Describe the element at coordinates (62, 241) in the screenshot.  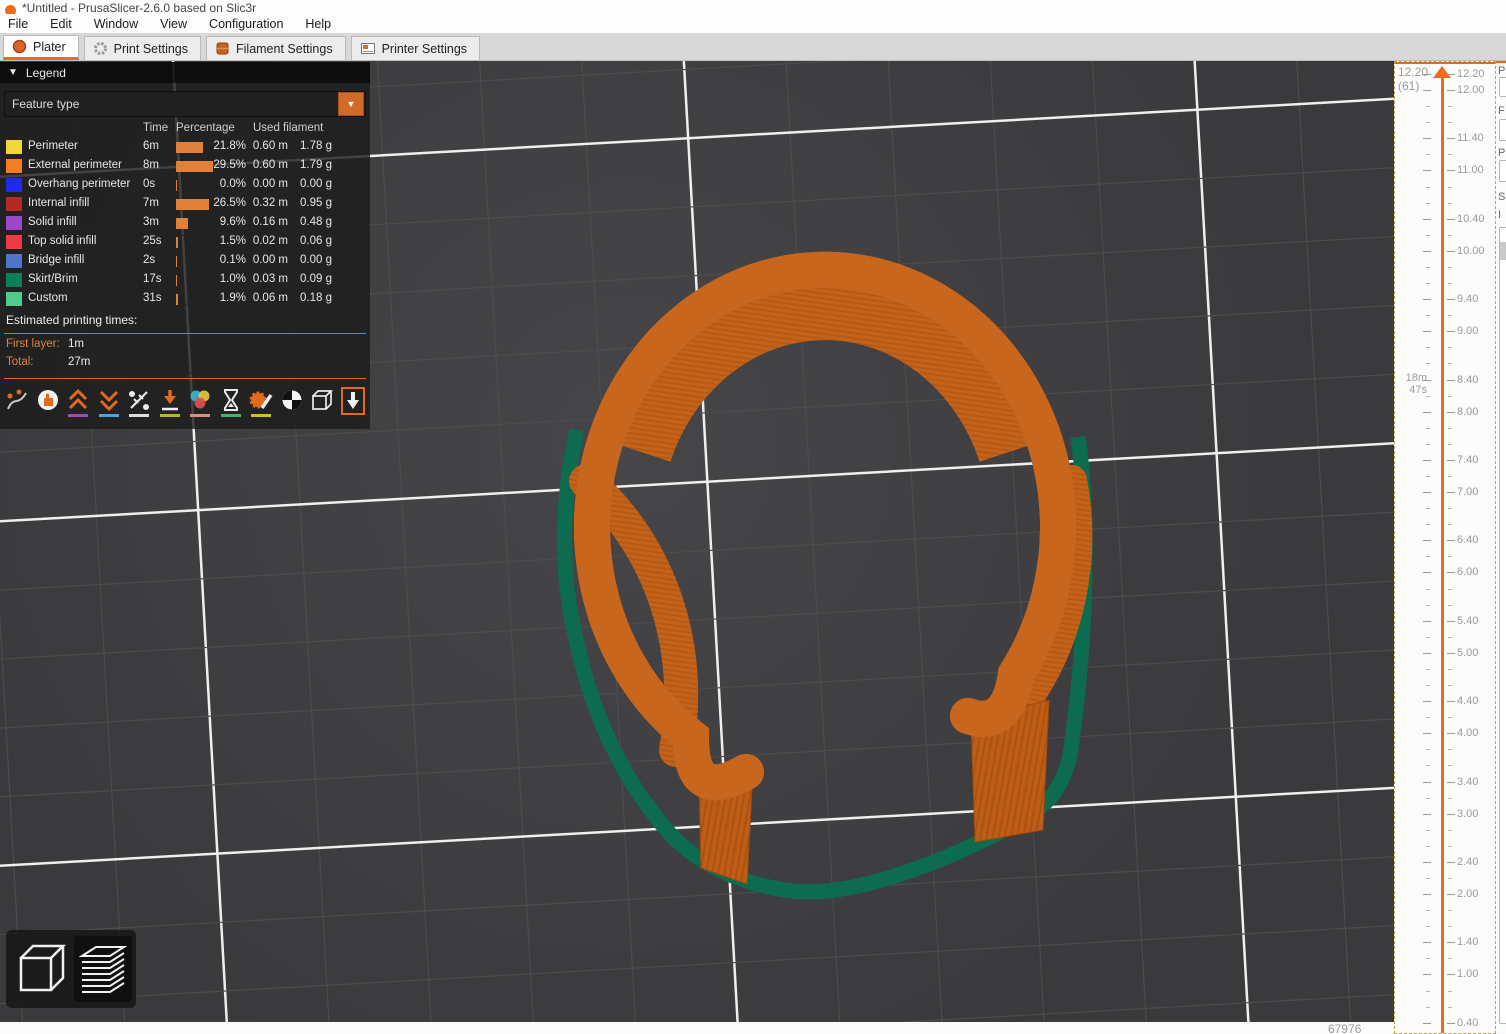
I see `feature-label: Top solid infill` at that location.